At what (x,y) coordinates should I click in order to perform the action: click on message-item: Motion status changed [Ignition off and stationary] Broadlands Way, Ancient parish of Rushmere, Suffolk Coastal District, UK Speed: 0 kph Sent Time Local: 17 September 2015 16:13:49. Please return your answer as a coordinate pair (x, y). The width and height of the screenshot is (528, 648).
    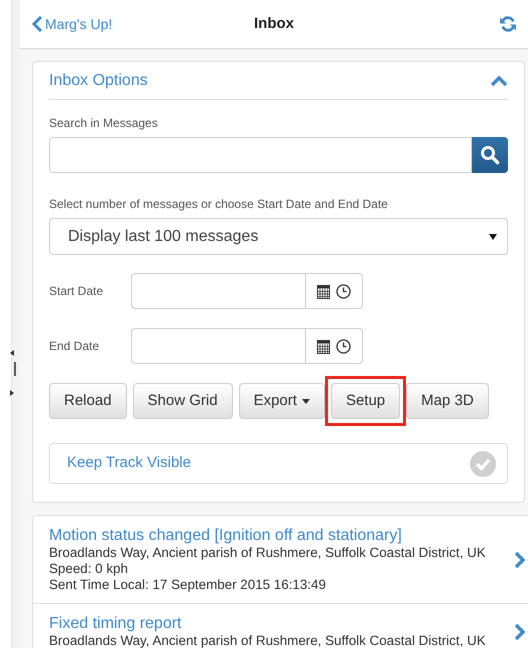
    Looking at the image, I should click on (280, 560).